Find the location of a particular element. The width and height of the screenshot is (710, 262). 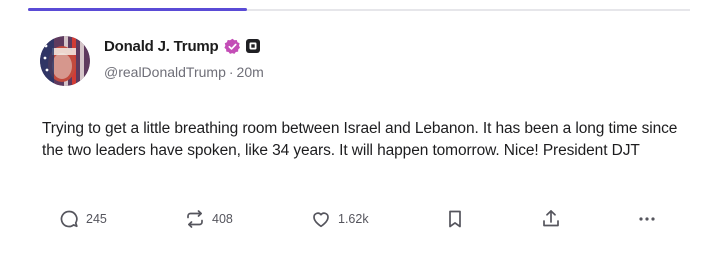

avatar is located at coordinates (65, 61).